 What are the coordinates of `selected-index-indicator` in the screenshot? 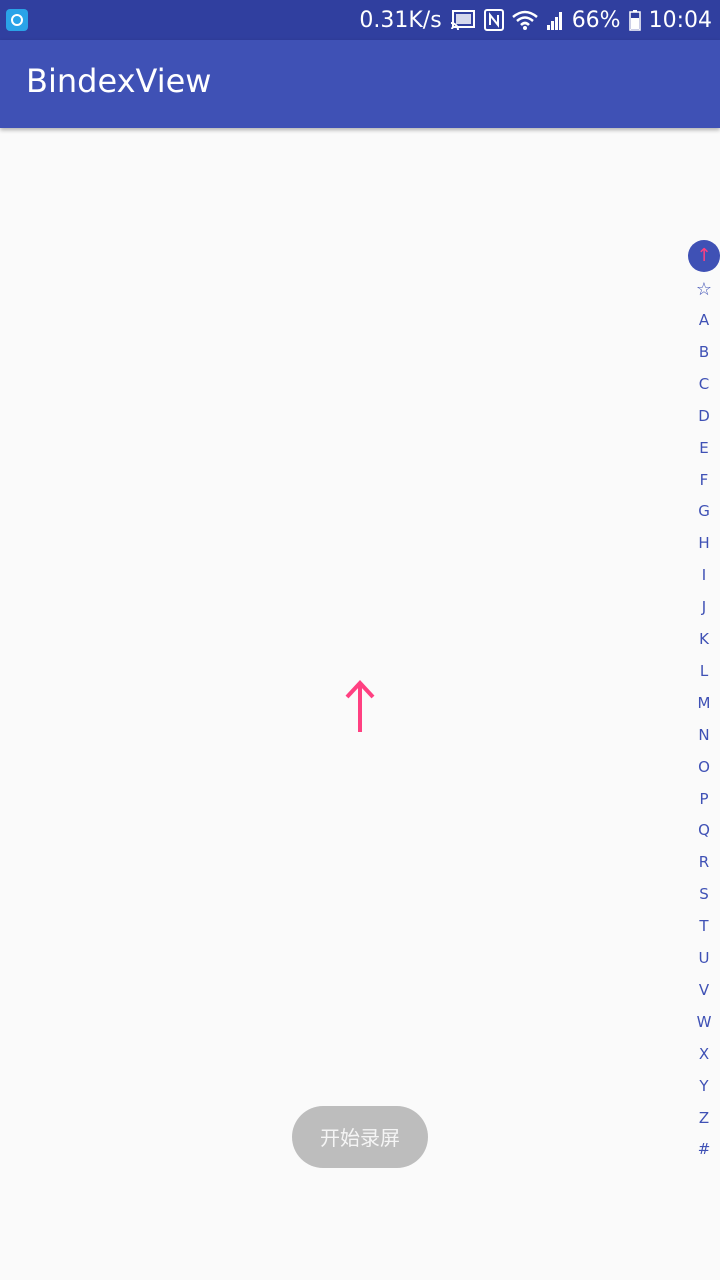 It's located at (360, 706).